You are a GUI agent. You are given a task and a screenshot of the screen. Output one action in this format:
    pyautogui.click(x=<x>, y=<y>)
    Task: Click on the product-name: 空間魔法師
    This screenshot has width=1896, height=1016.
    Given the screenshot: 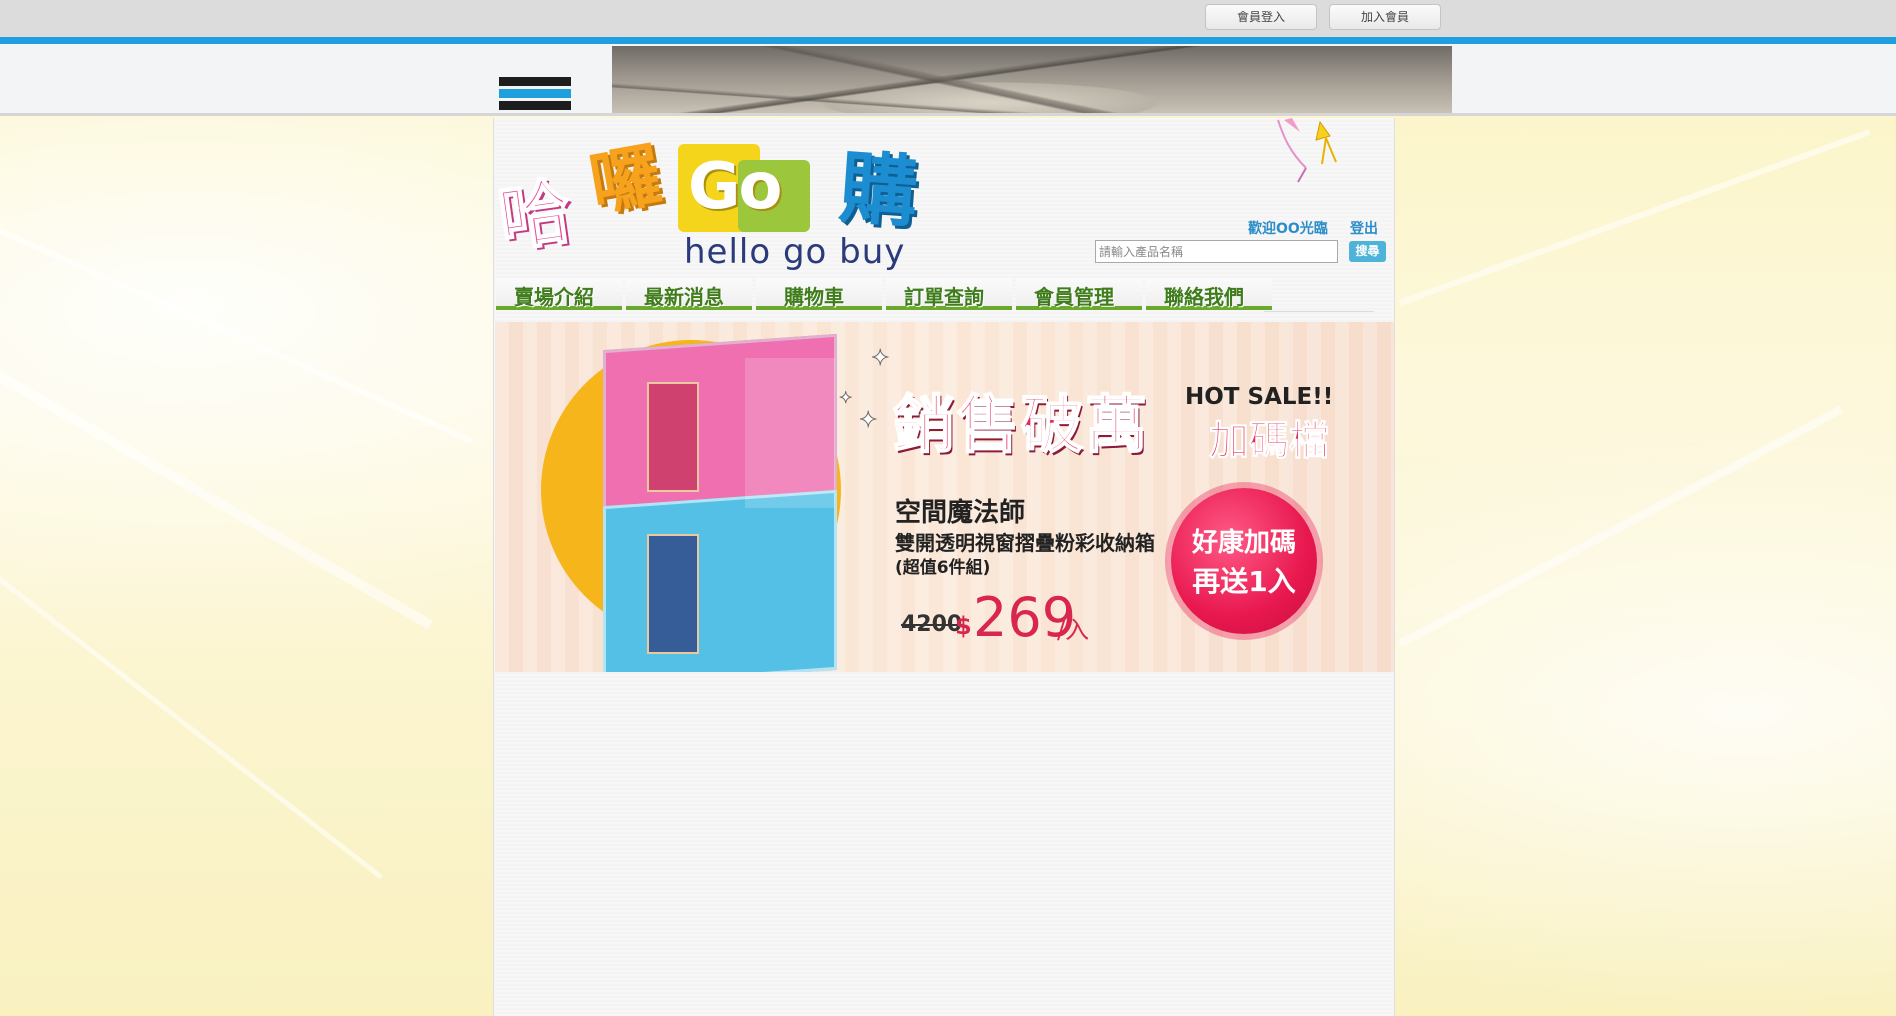 What is the action you would take?
    pyautogui.click(x=960, y=513)
    